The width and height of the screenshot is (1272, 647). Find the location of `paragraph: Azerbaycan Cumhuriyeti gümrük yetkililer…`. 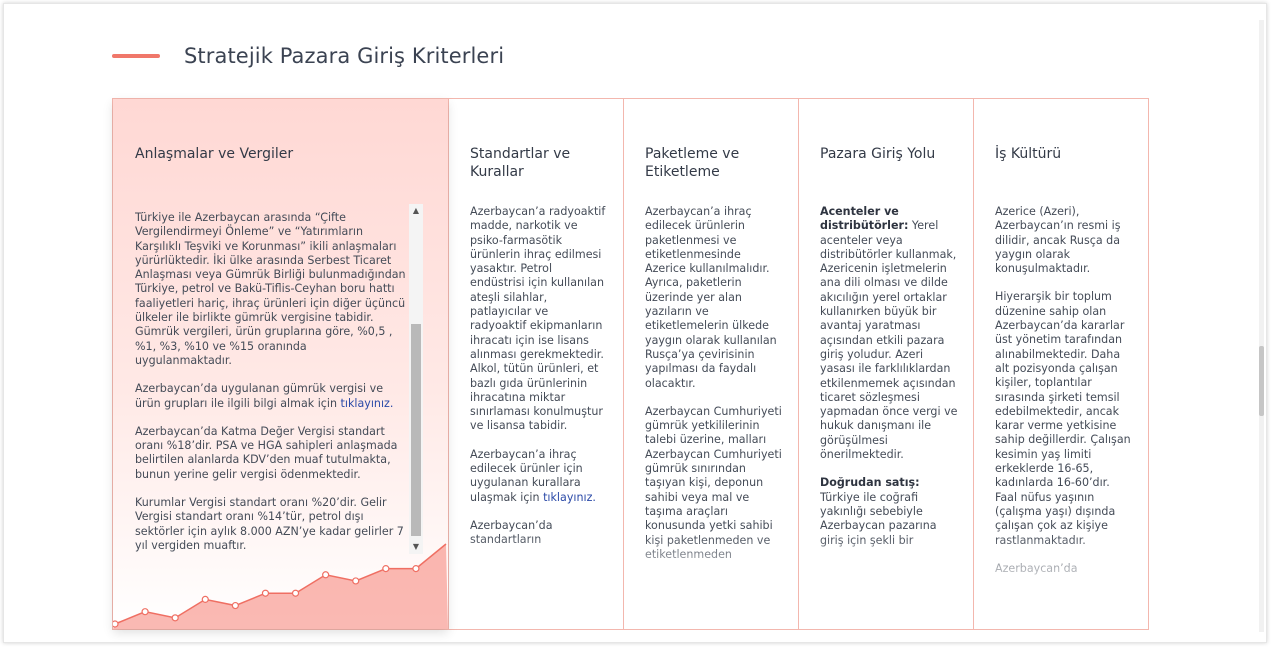

paragraph: Azerbaycan Cumhuriyeti gümrük yetkililer… is located at coordinates (713, 482).